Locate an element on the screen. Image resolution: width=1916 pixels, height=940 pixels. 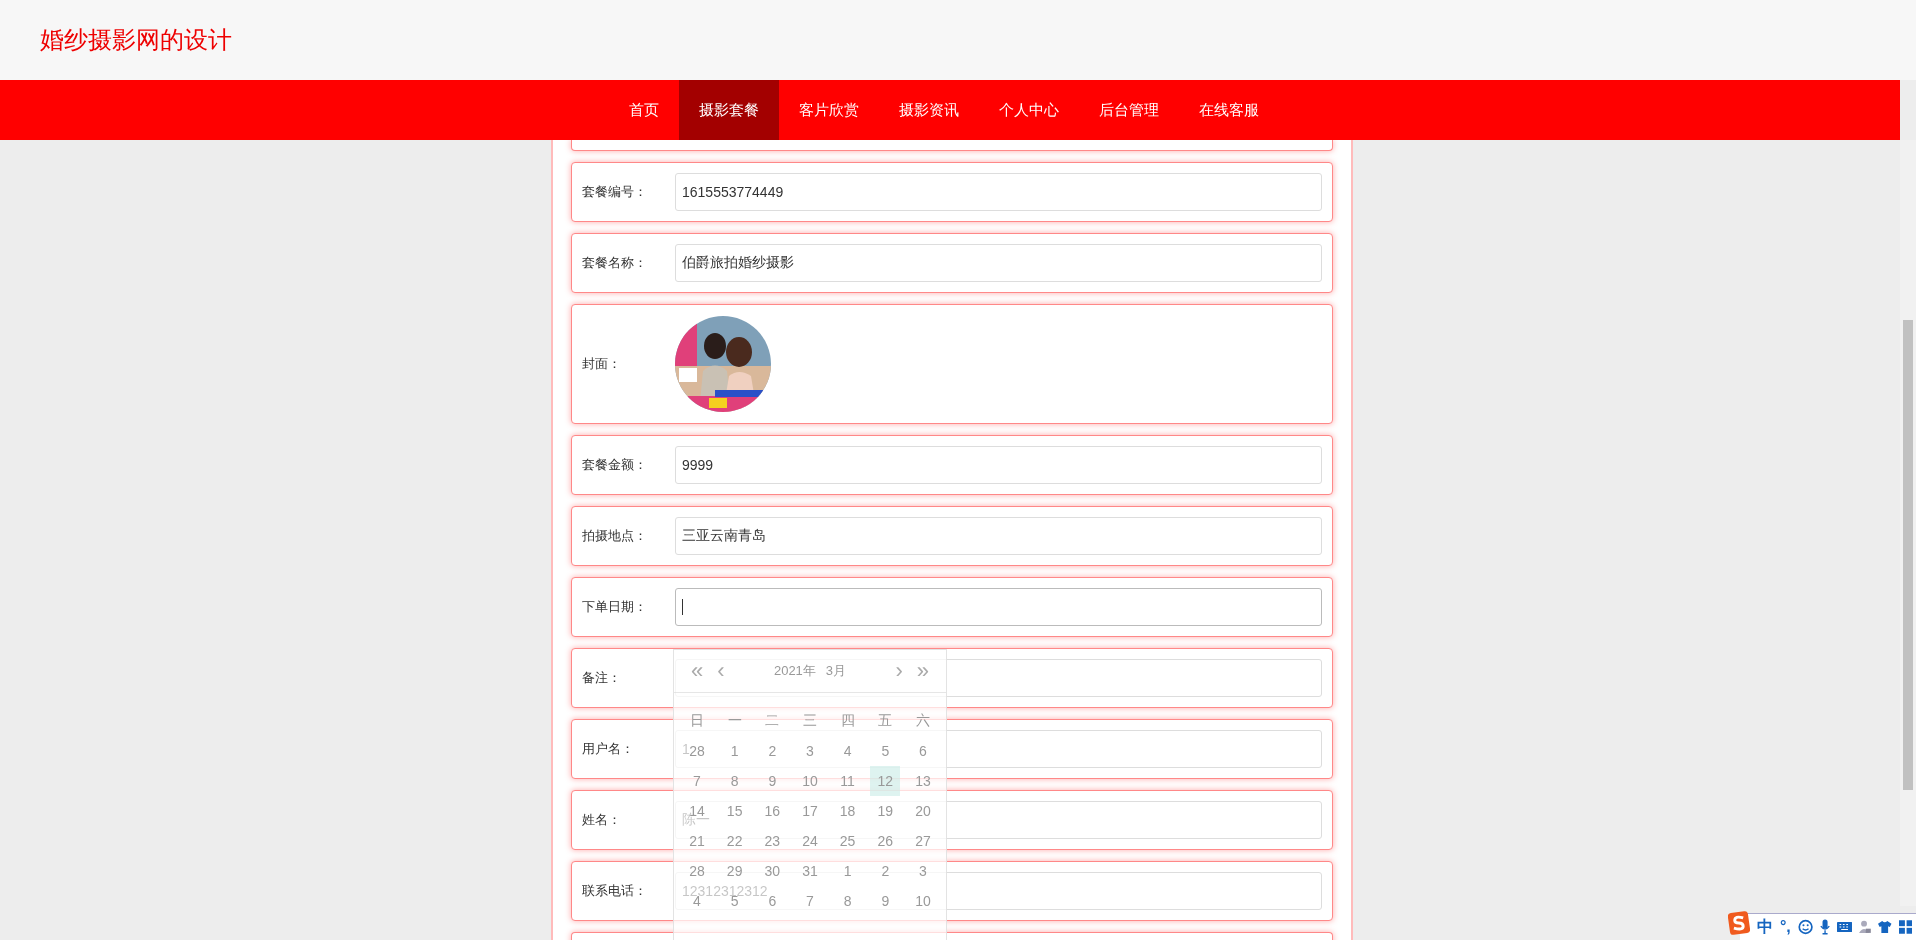
field-label: 封面： is located at coordinates (602, 364).